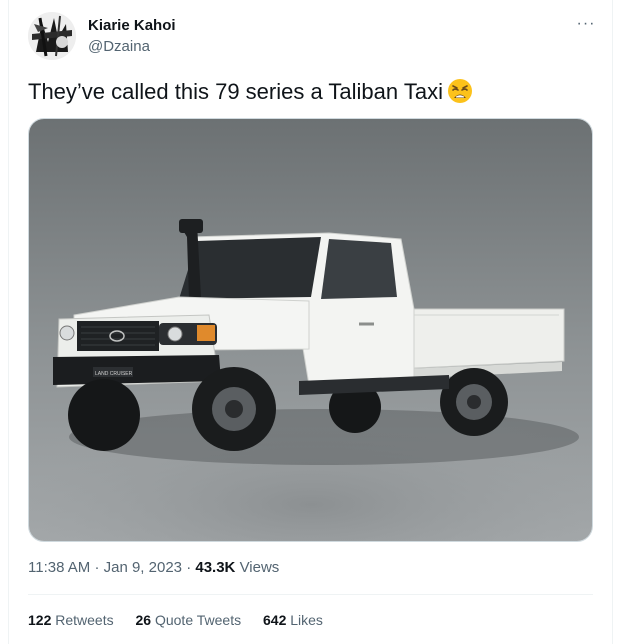  What do you see at coordinates (132, 25) in the screenshot?
I see `author-name: Kiarie Kahoi` at bounding box center [132, 25].